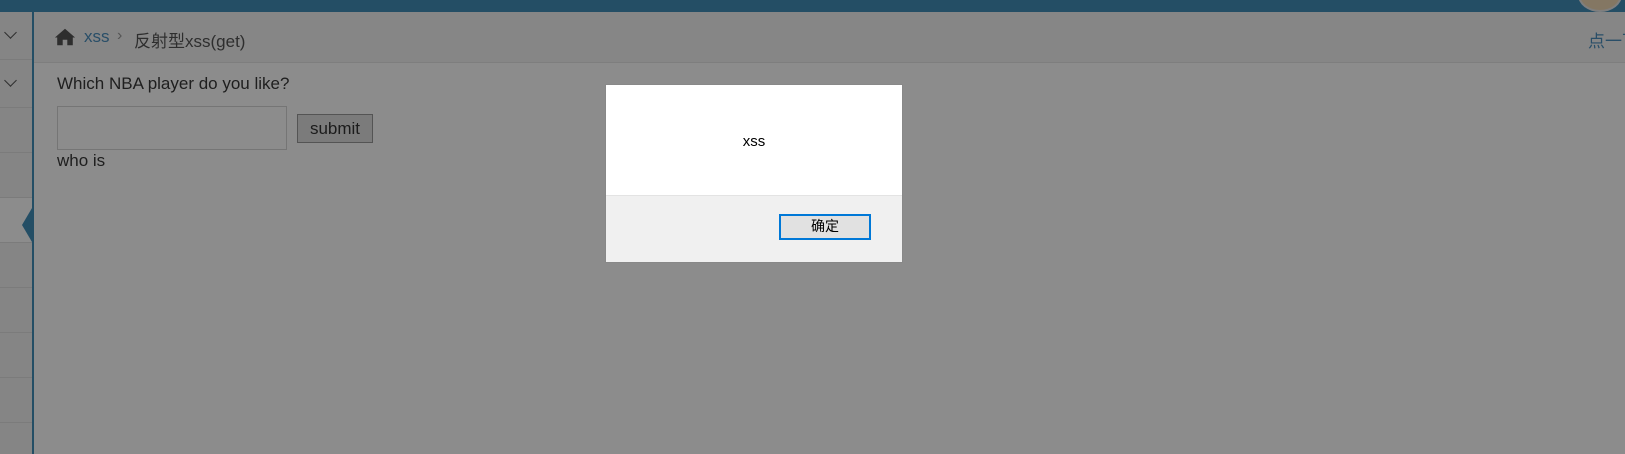  I want to click on alert-dialog: xss 确定, so click(754, 173).